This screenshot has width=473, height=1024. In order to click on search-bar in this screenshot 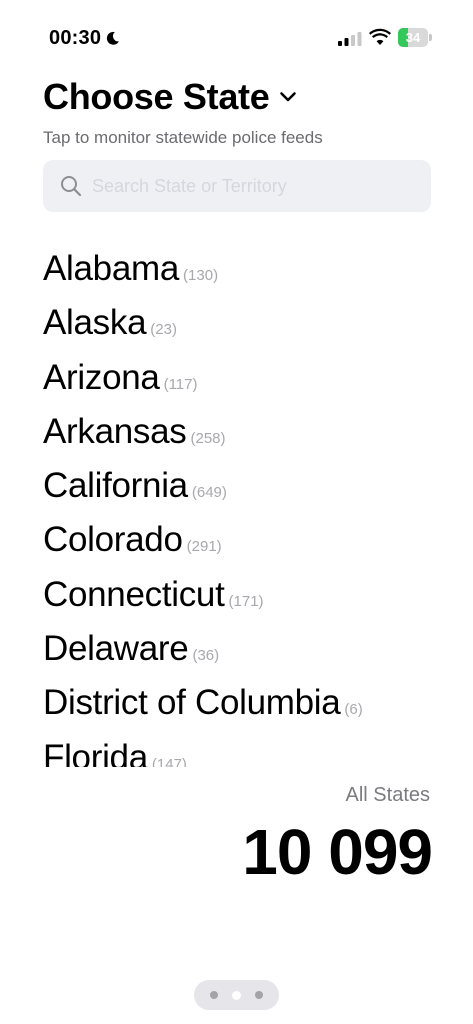, I will do `click(237, 186)`.